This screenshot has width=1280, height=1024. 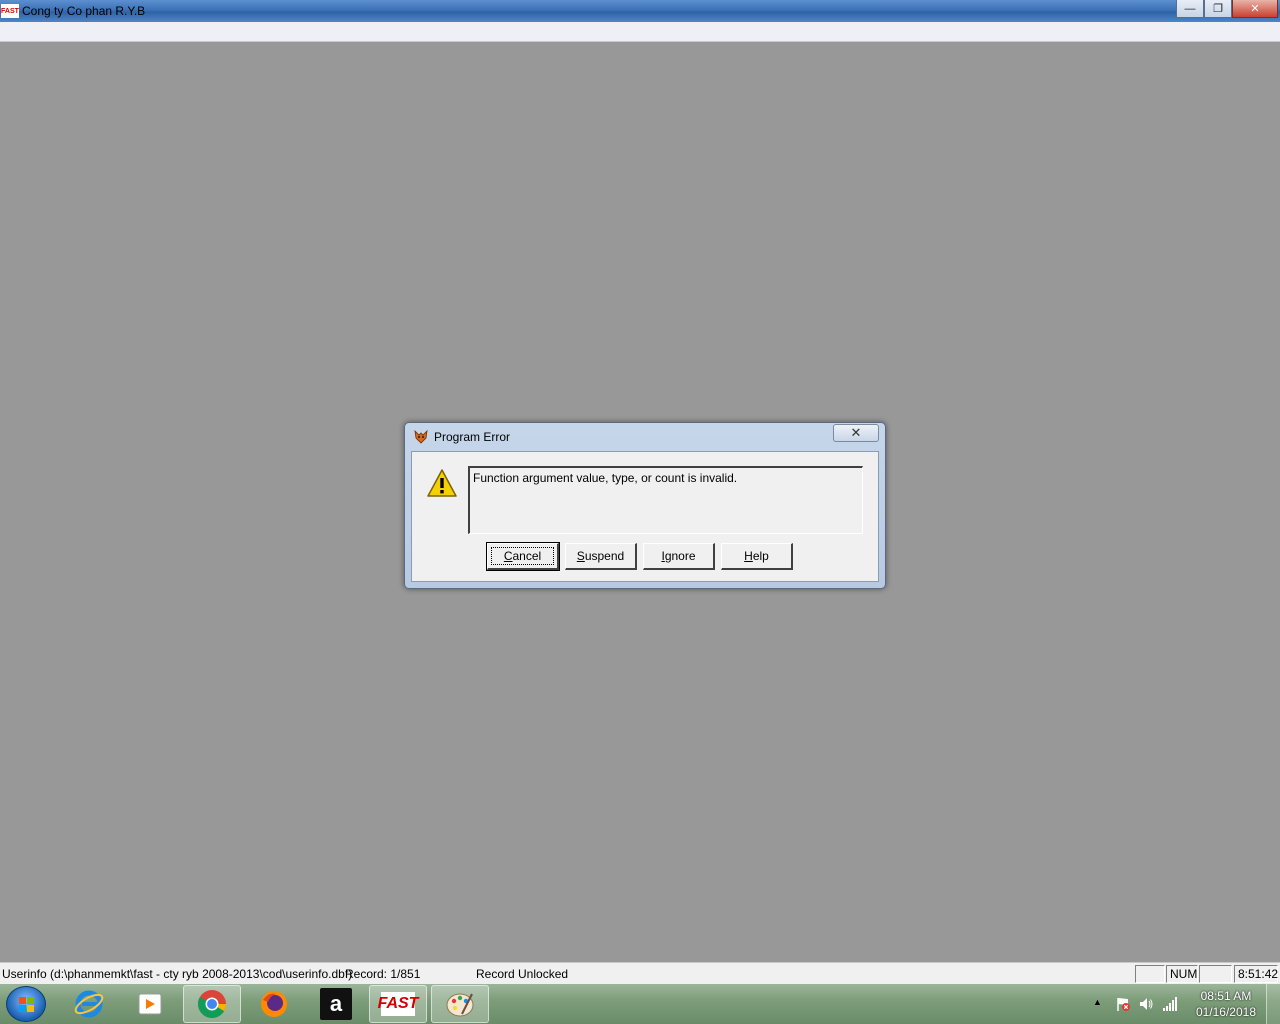 What do you see at coordinates (757, 556) in the screenshot?
I see `help-button: Help` at bounding box center [757, 556].